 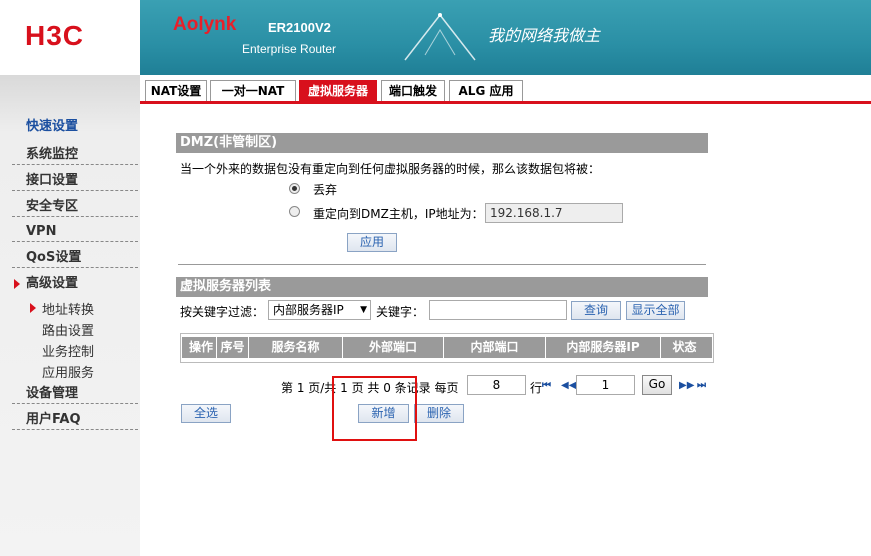 I want to click on col-action: 操作, so click(x=200, y=347).